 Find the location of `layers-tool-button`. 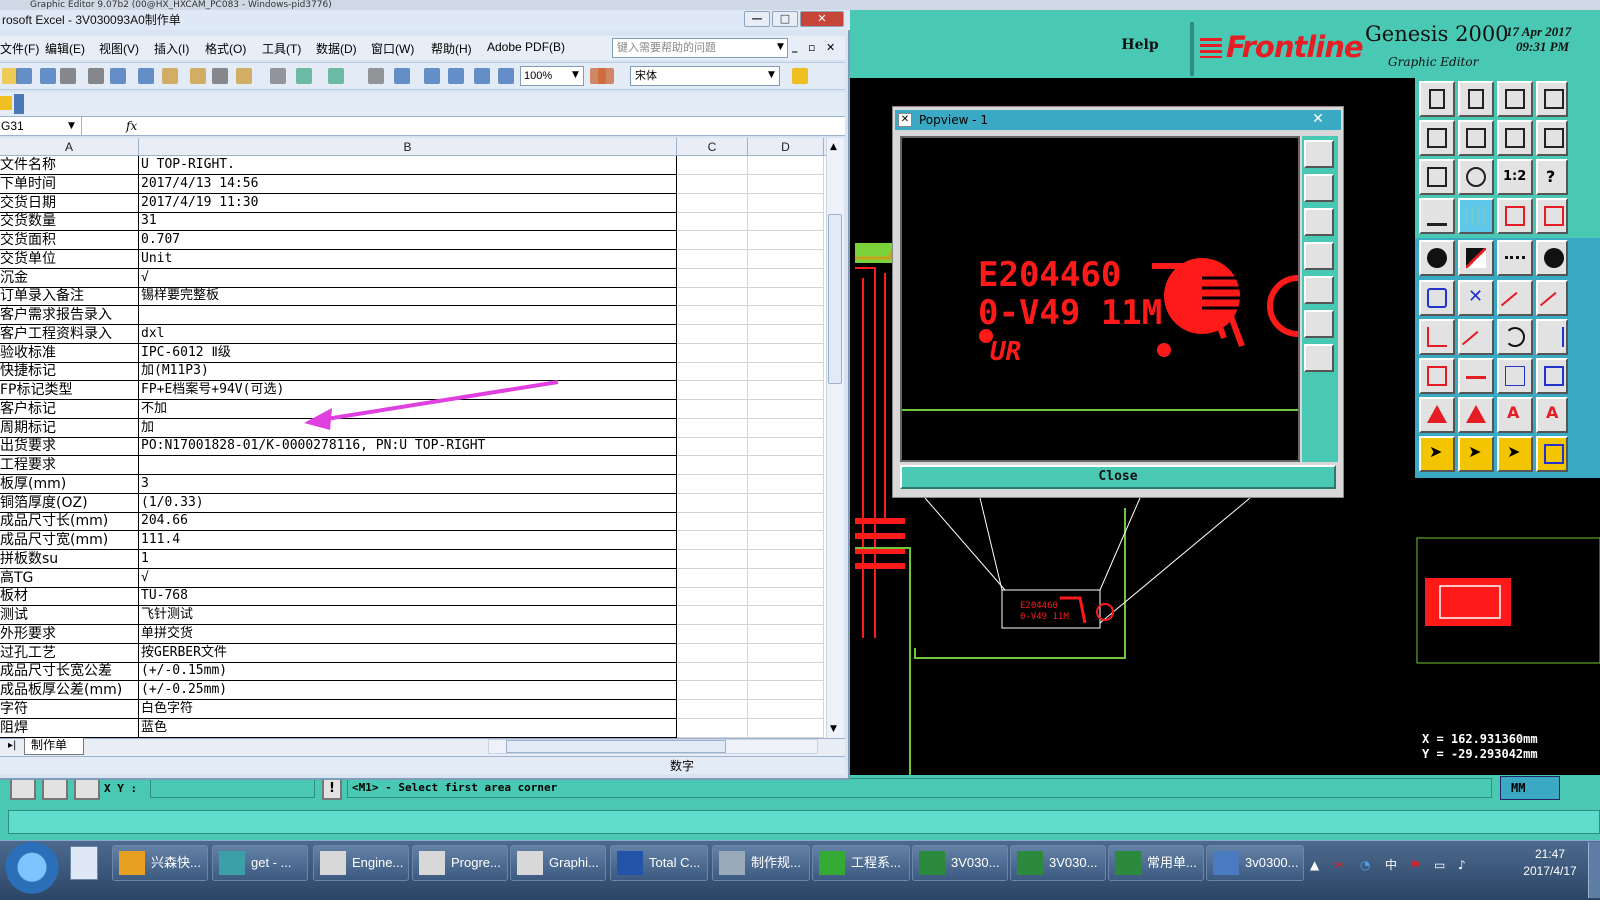

layers-tool-button is located at coordinates (1552, 376).